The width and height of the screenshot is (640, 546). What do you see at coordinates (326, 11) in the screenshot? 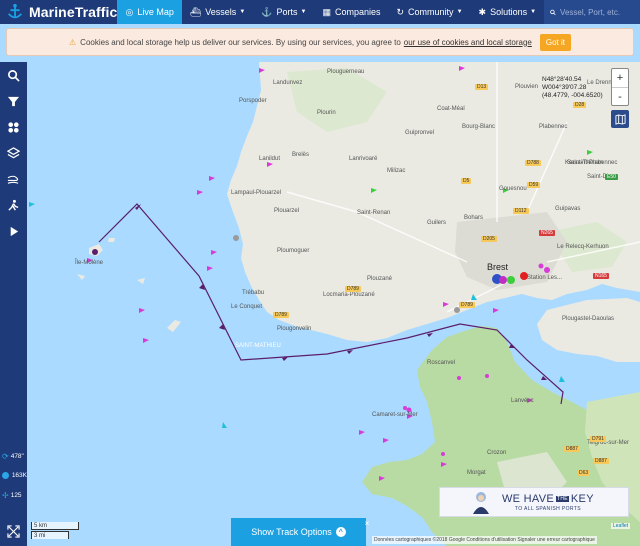
I see `building-icon: ▦` at bounding box center [326, 11].